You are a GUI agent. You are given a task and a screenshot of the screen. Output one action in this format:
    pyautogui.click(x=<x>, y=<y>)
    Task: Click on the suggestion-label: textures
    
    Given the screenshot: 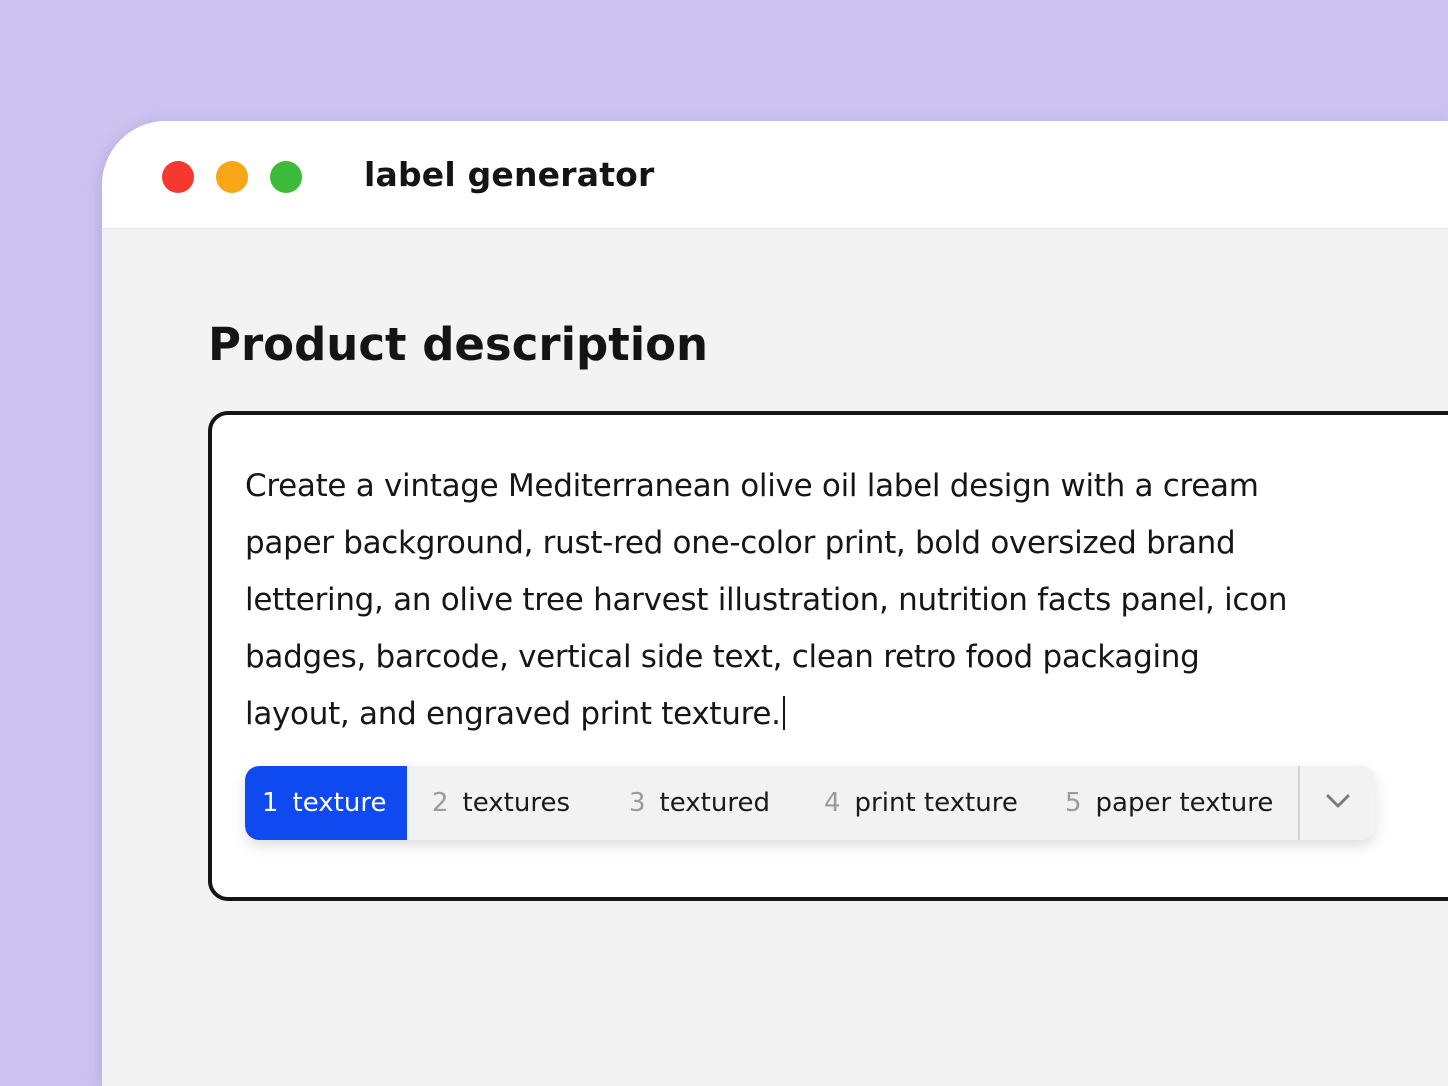 What is the action you would take?
    pyautogui.click(x=516, y=803)
    